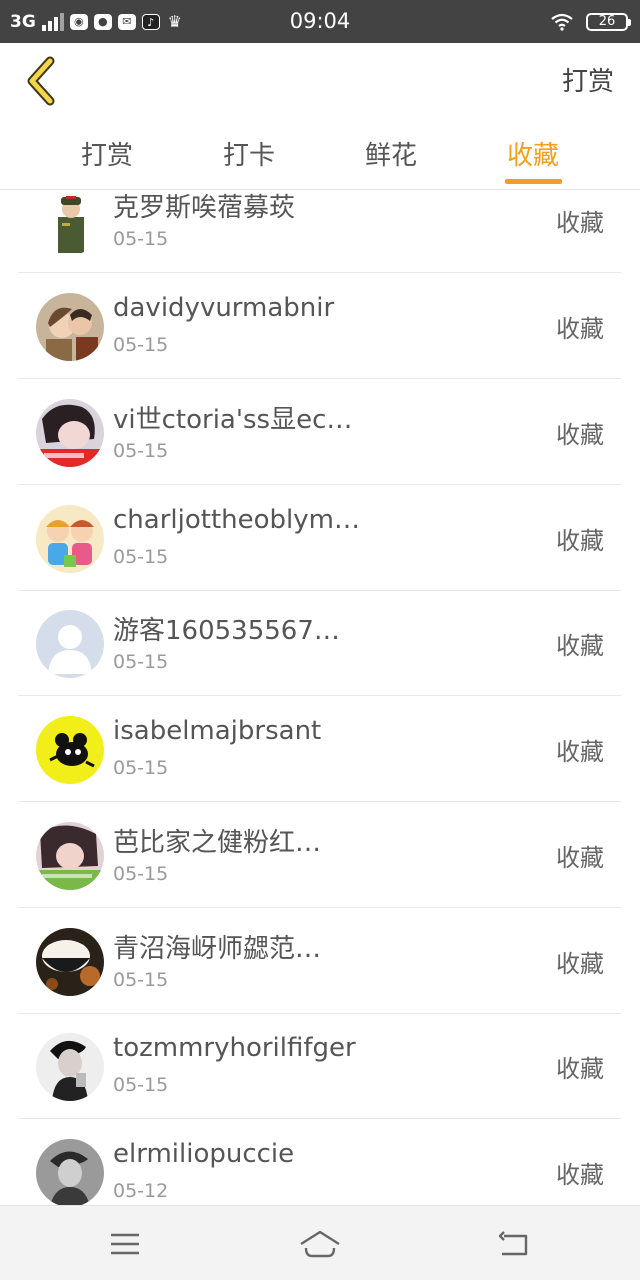  I want to click on user-name: elrmiliopuccie, so click(204, 1154).